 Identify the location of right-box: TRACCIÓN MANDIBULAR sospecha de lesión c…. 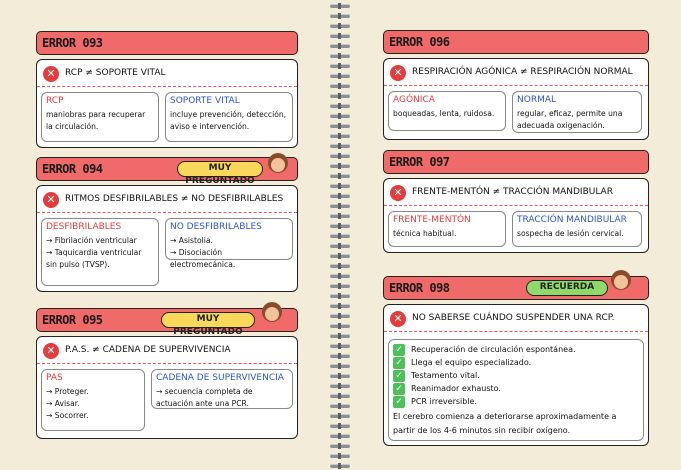
(577, 229).